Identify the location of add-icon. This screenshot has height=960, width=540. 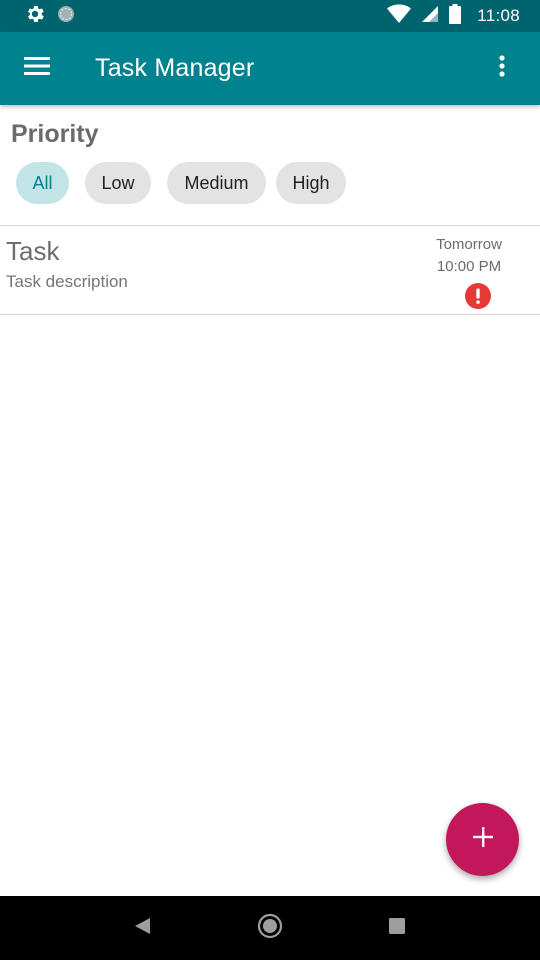
(483, 839).